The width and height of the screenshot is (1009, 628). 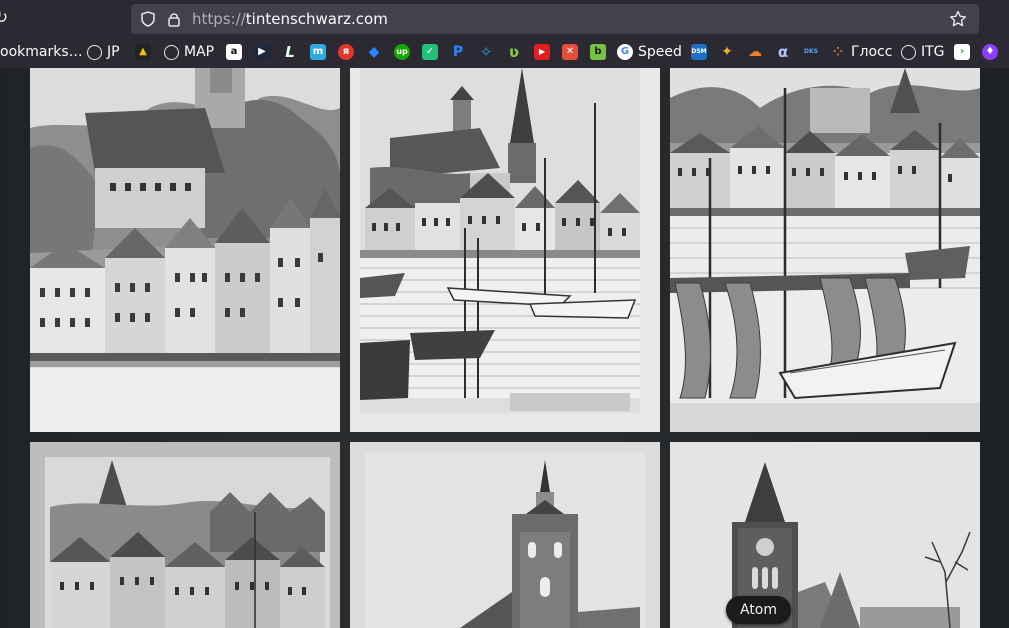 I want to click on bookmark-speed: G Speed, so click(x=649, y=52).